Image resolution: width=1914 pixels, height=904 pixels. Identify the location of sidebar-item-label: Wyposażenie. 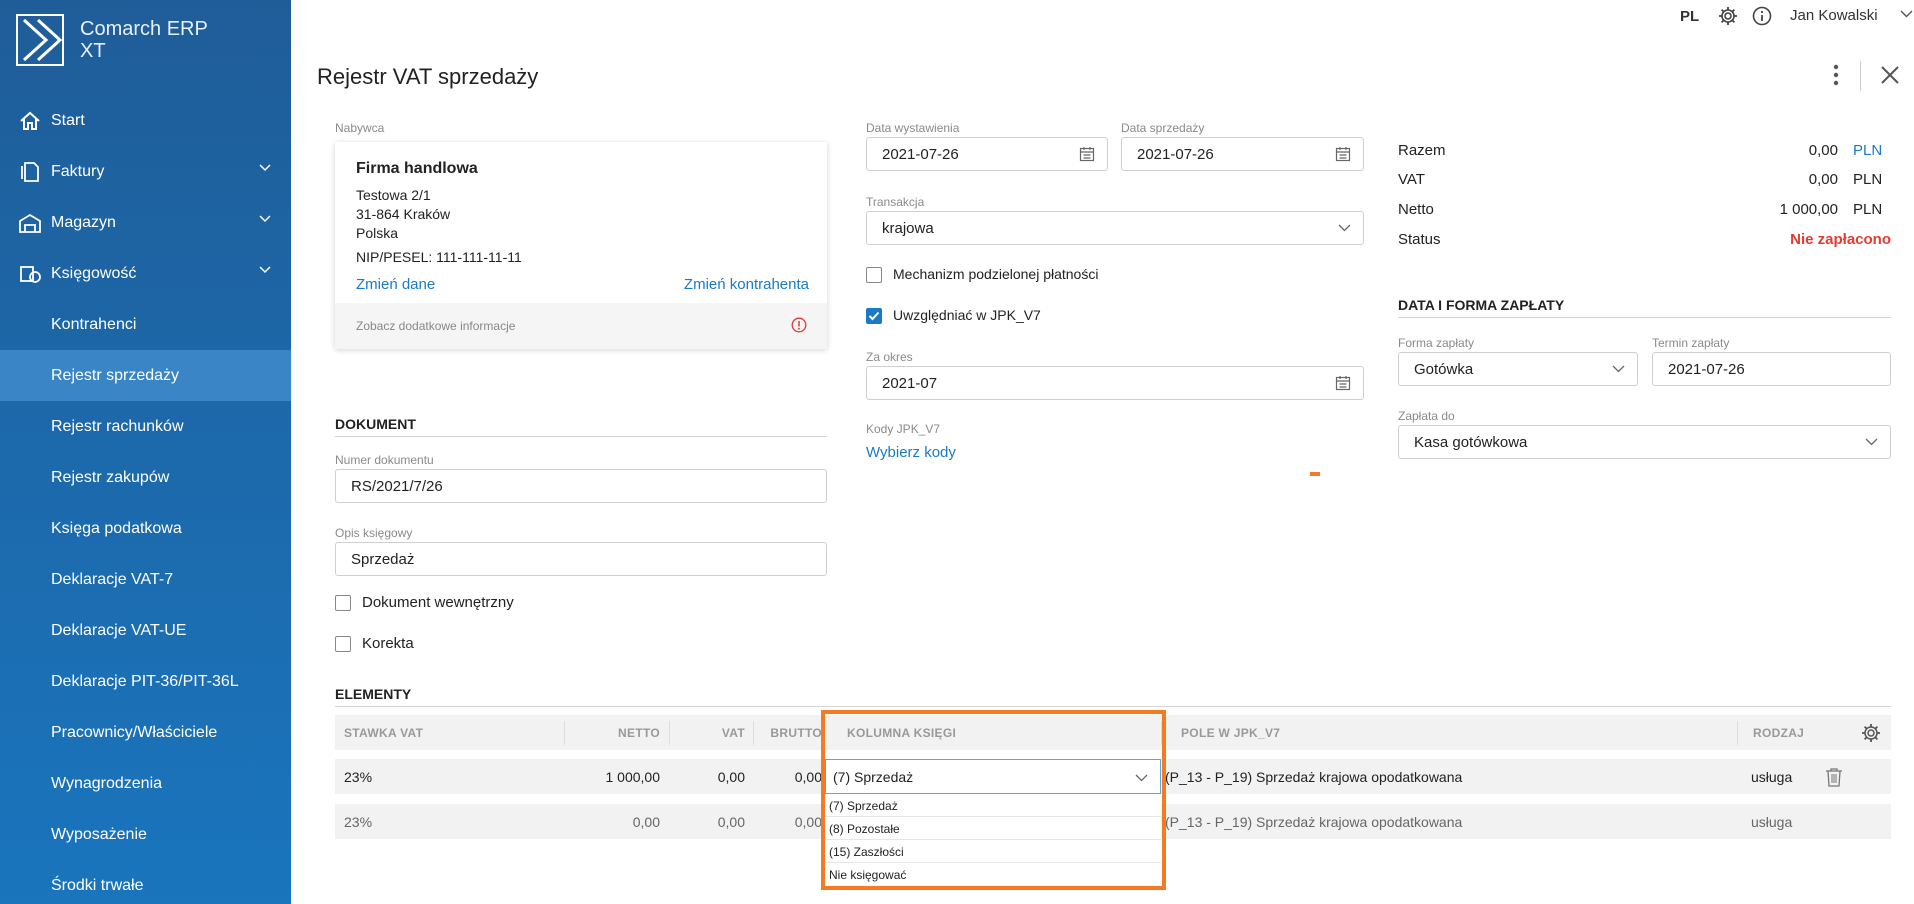
(99, 834).